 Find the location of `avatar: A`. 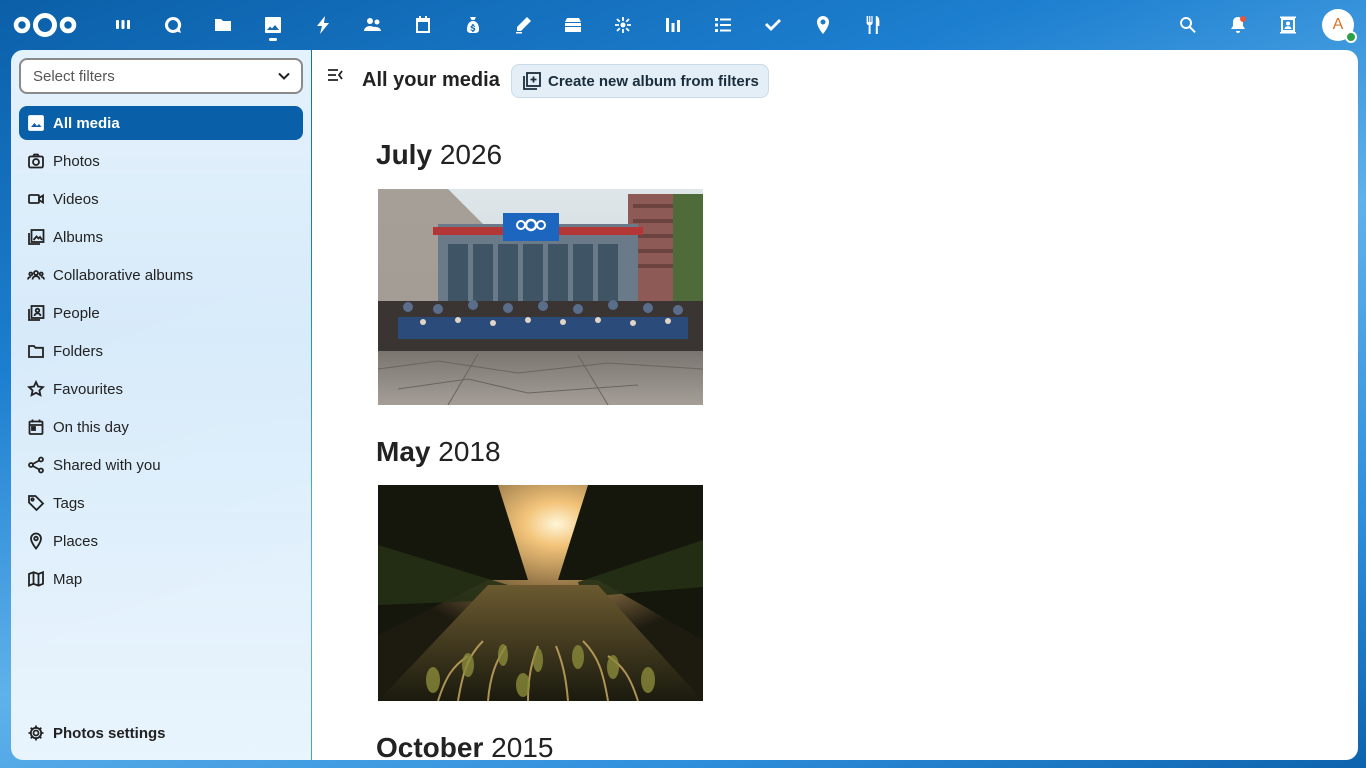

avatar: A is located at coordinates (1339, 26).